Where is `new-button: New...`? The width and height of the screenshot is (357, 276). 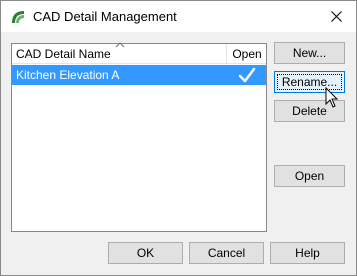
new-button: New... is located at coordinates (309, 53).